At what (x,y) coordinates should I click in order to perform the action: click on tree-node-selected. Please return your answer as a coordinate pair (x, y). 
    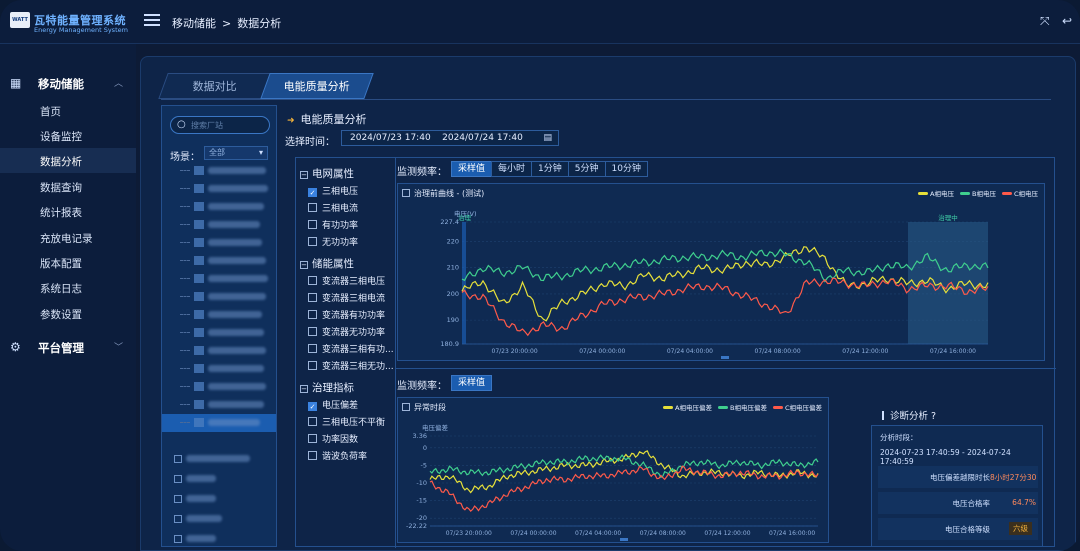
    Looking at the image, I should click on (219, 423).